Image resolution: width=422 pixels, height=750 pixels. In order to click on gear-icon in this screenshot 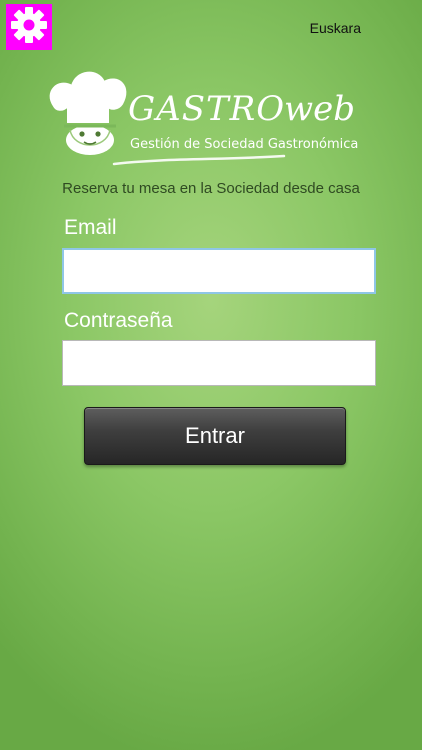, I will do `click(29, 27)`.